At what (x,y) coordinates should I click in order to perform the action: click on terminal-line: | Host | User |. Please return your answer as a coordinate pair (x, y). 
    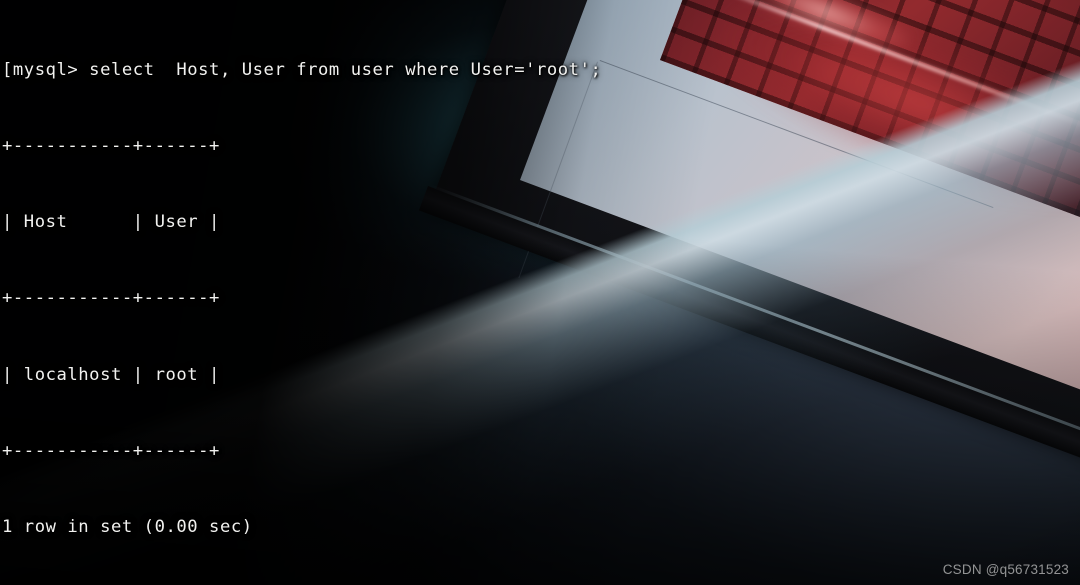
    Looking at the image, I should click on (111, 222).